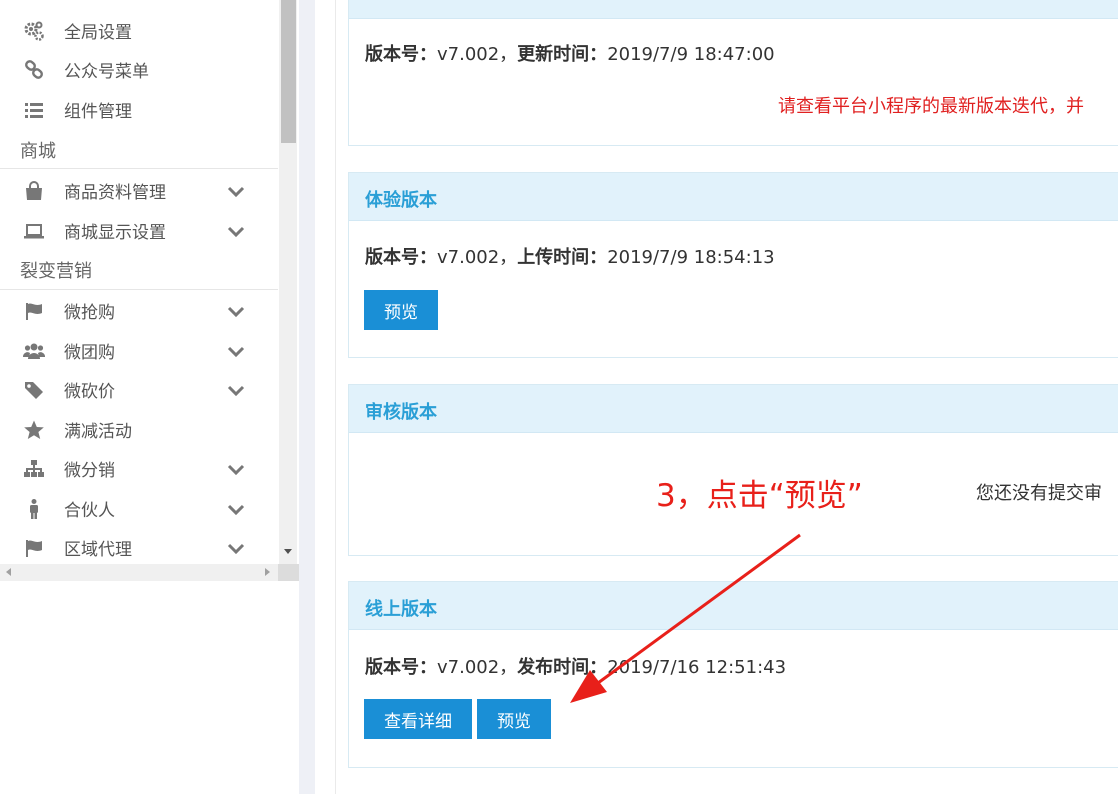 This screenshot has height=794, width=1118. I want to click on scroll-right-arrow-icon, so click(267, 572).